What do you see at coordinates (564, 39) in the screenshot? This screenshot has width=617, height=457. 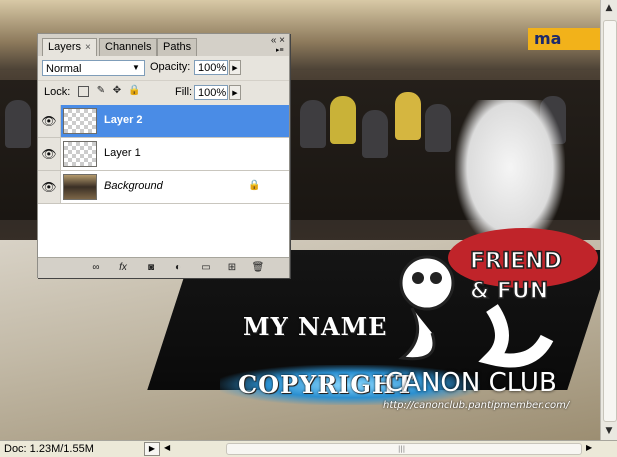 I see `store-sign: ma` at bounding box center [564, 39].